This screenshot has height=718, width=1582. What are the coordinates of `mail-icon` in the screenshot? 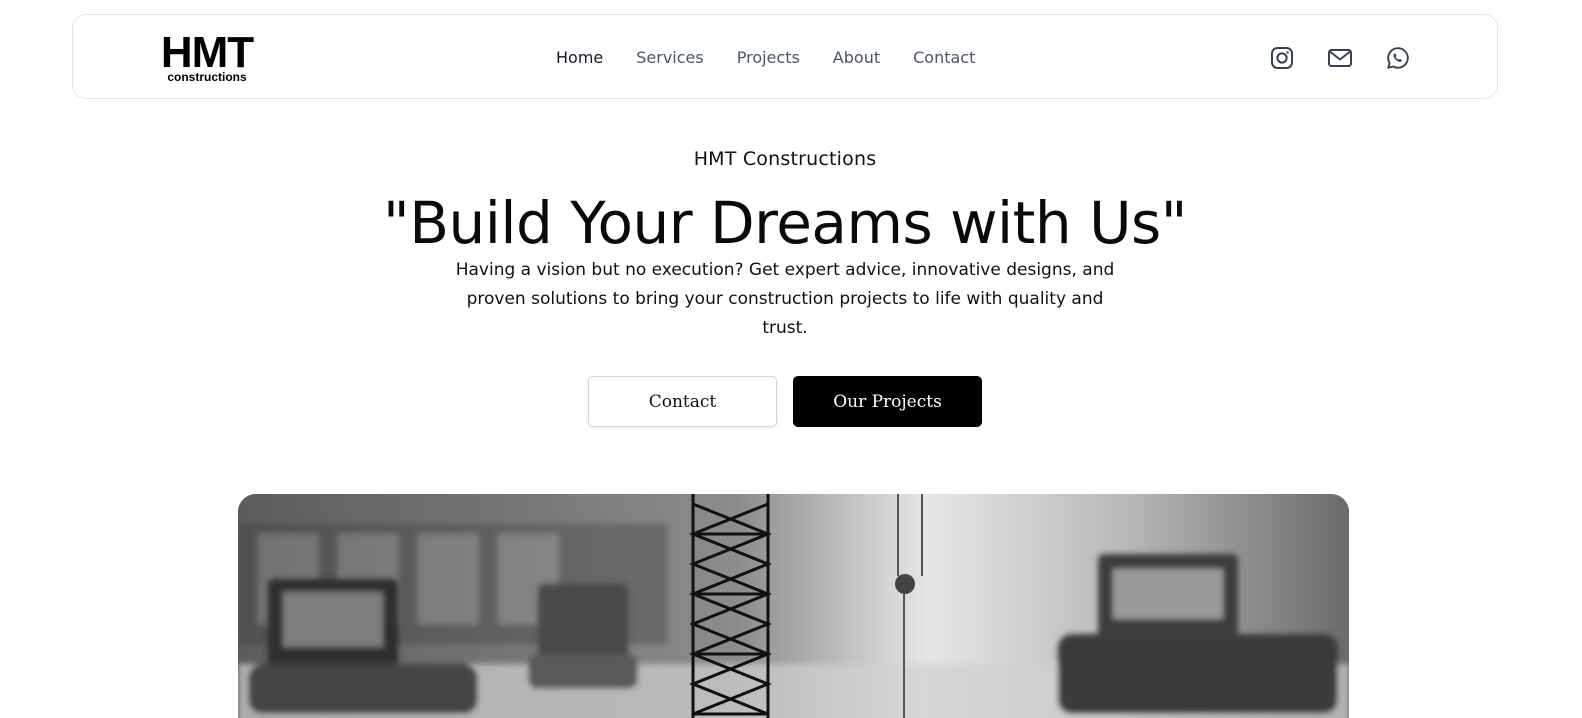 It's located at (1340, 58).